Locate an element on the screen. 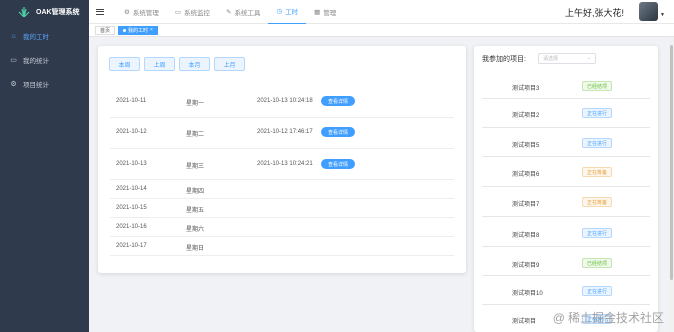 This screenshot has width=674, height=332. row-weekday: 星期三 is located at coordinates (195, 167).